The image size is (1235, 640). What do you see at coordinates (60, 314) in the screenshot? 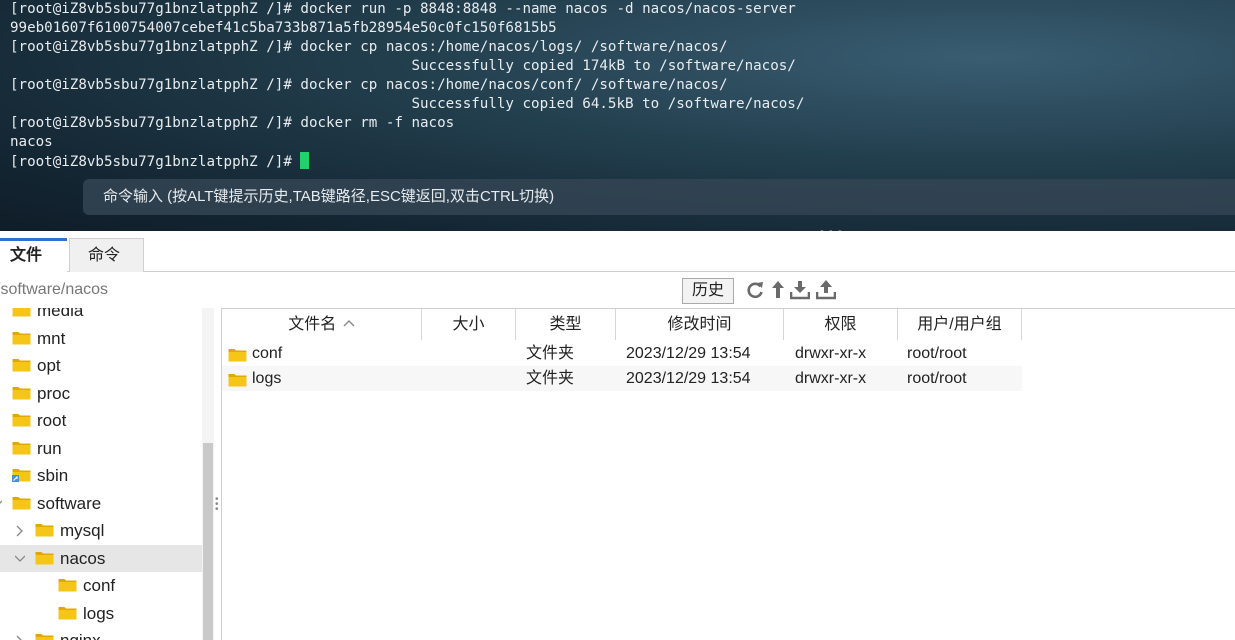
I see `tree-item-label: media` at bounding box center [60, 314].